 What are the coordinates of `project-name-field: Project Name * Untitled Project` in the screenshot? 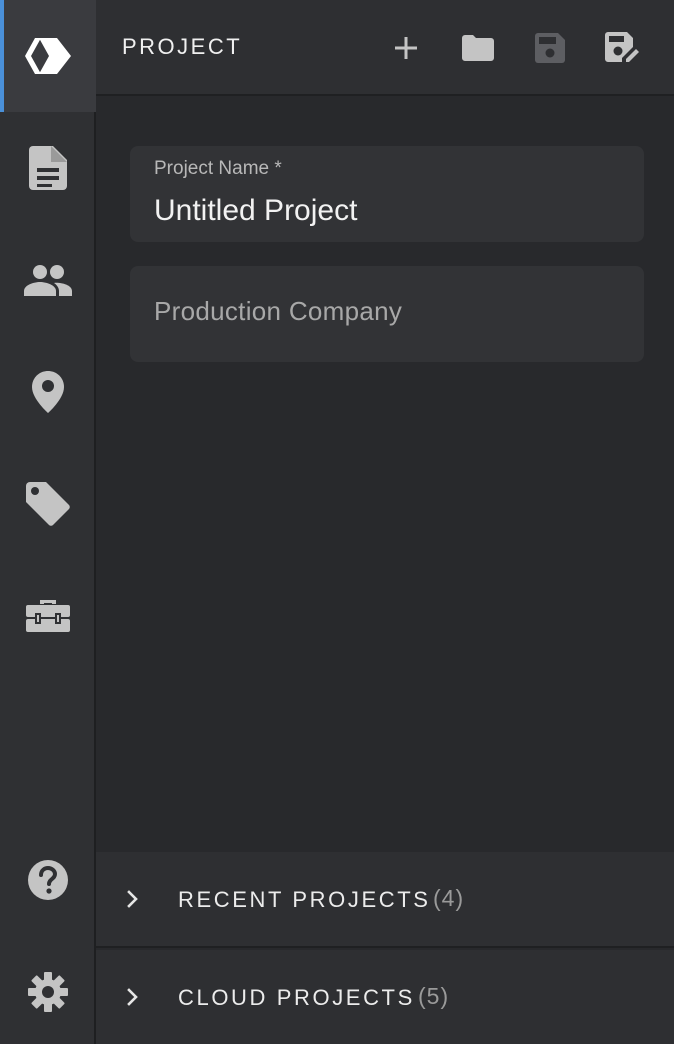 It's located at (387, 194).